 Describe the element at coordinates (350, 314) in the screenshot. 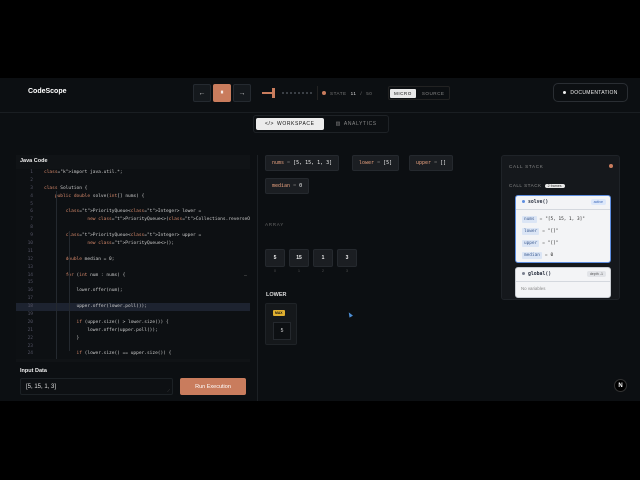

I see `mouse-cursor-icon` at that location.